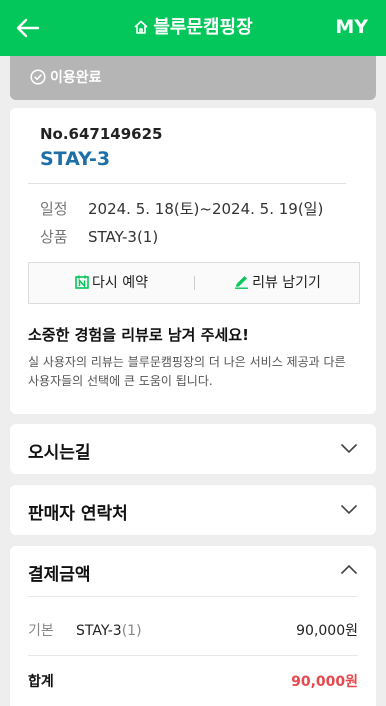  I want to click on write-review-button: 리뷰 남기기, so click(277, 283).